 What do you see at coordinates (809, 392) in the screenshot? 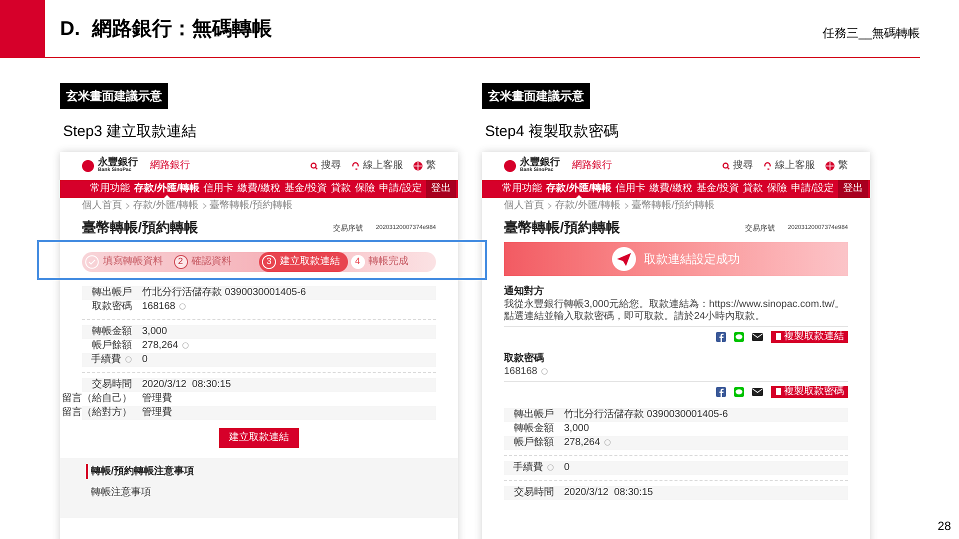
I see `copy-button: 複製取款密碼` at bounding box center [809, 392].